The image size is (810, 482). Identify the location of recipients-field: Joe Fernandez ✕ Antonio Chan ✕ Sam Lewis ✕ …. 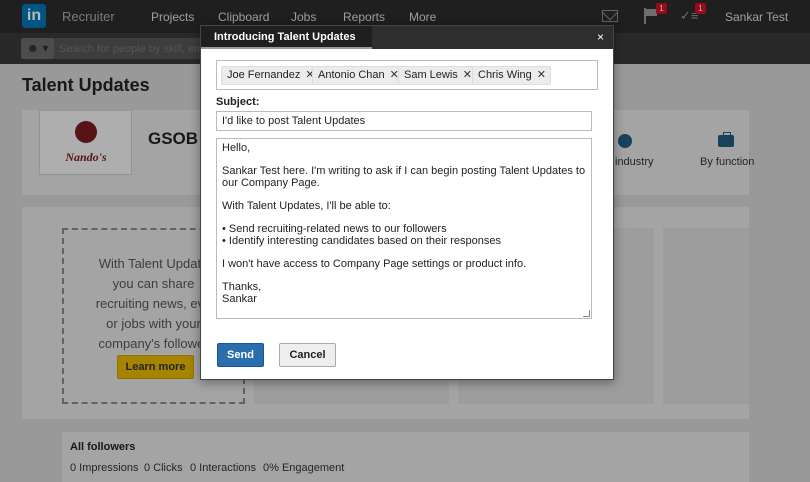
(407, 75).